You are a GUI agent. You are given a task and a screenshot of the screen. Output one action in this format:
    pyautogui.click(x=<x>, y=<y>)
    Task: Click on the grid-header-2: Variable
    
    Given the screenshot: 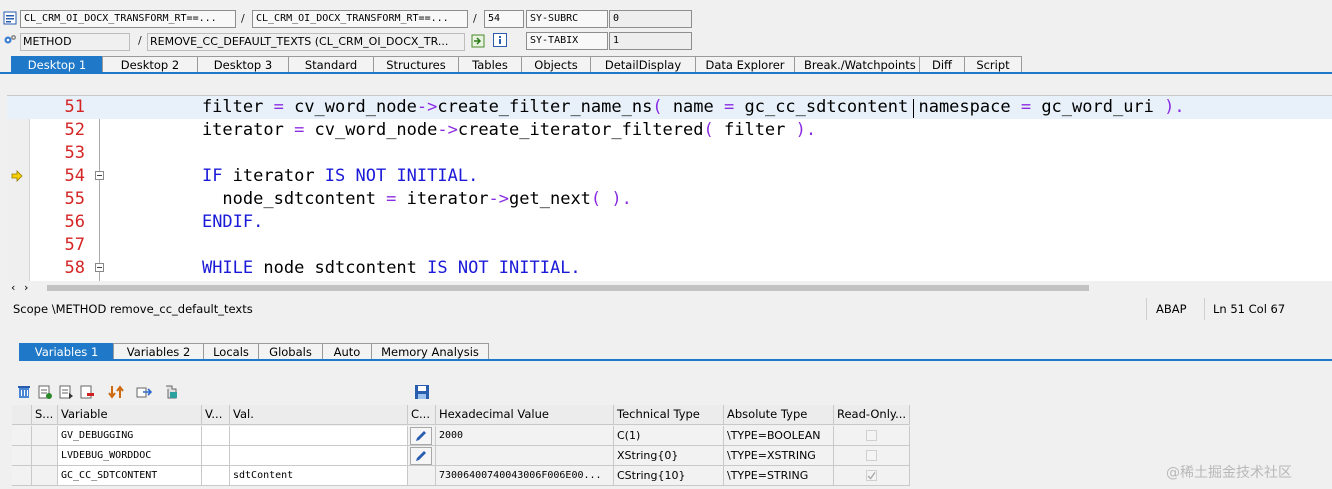 What is the action you would take?
    pyautogui.click(x=130, y=415)
    